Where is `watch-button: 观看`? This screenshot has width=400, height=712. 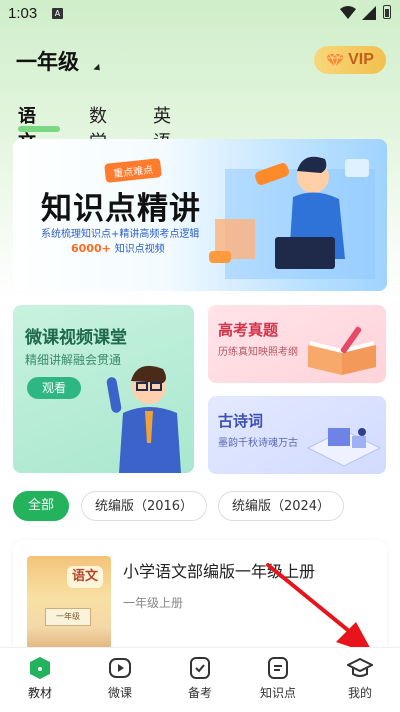 watch-button: 观看 is located at coordinates (54, 388).